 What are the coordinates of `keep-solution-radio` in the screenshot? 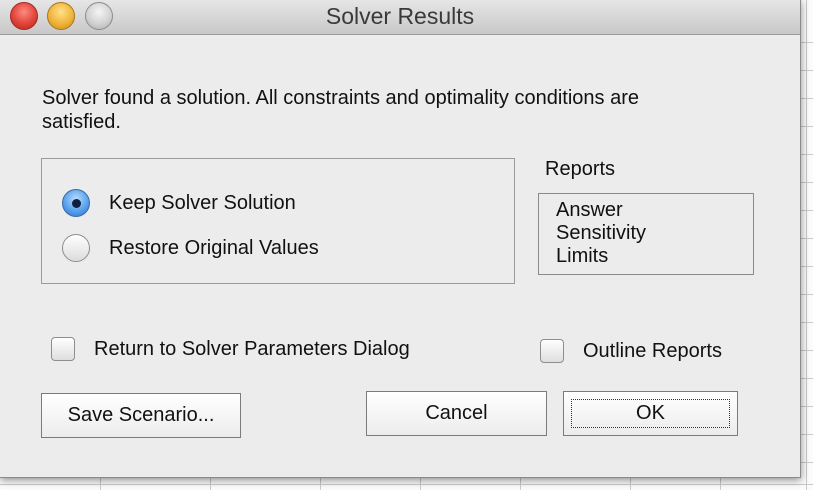 It's located at (76, 203).